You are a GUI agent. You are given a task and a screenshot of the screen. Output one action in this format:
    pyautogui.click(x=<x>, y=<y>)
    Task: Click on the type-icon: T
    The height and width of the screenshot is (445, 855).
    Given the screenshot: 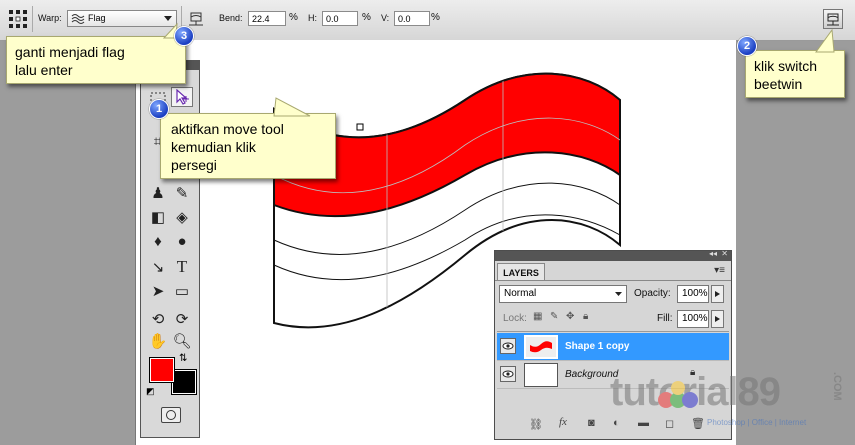 What is the action you would take?
    pyautogui.click(x=182, y=266)
    